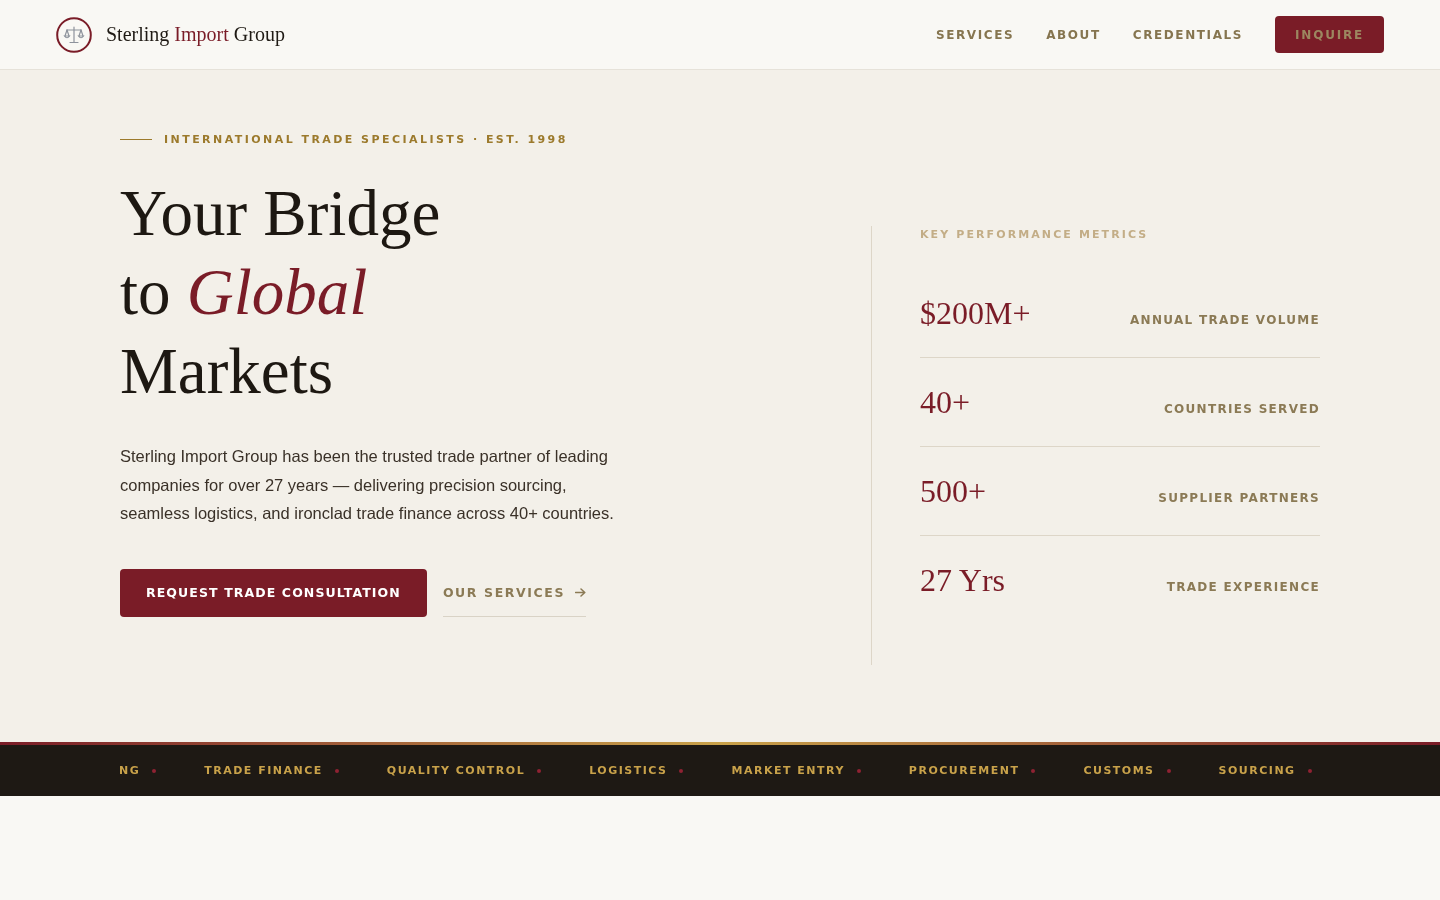 The image size is (1440, 900). What do you see at coordinates (514, 592) in the screenshot?
I see `services-link: OUR SERVICES` at bounding box center [514, 592].